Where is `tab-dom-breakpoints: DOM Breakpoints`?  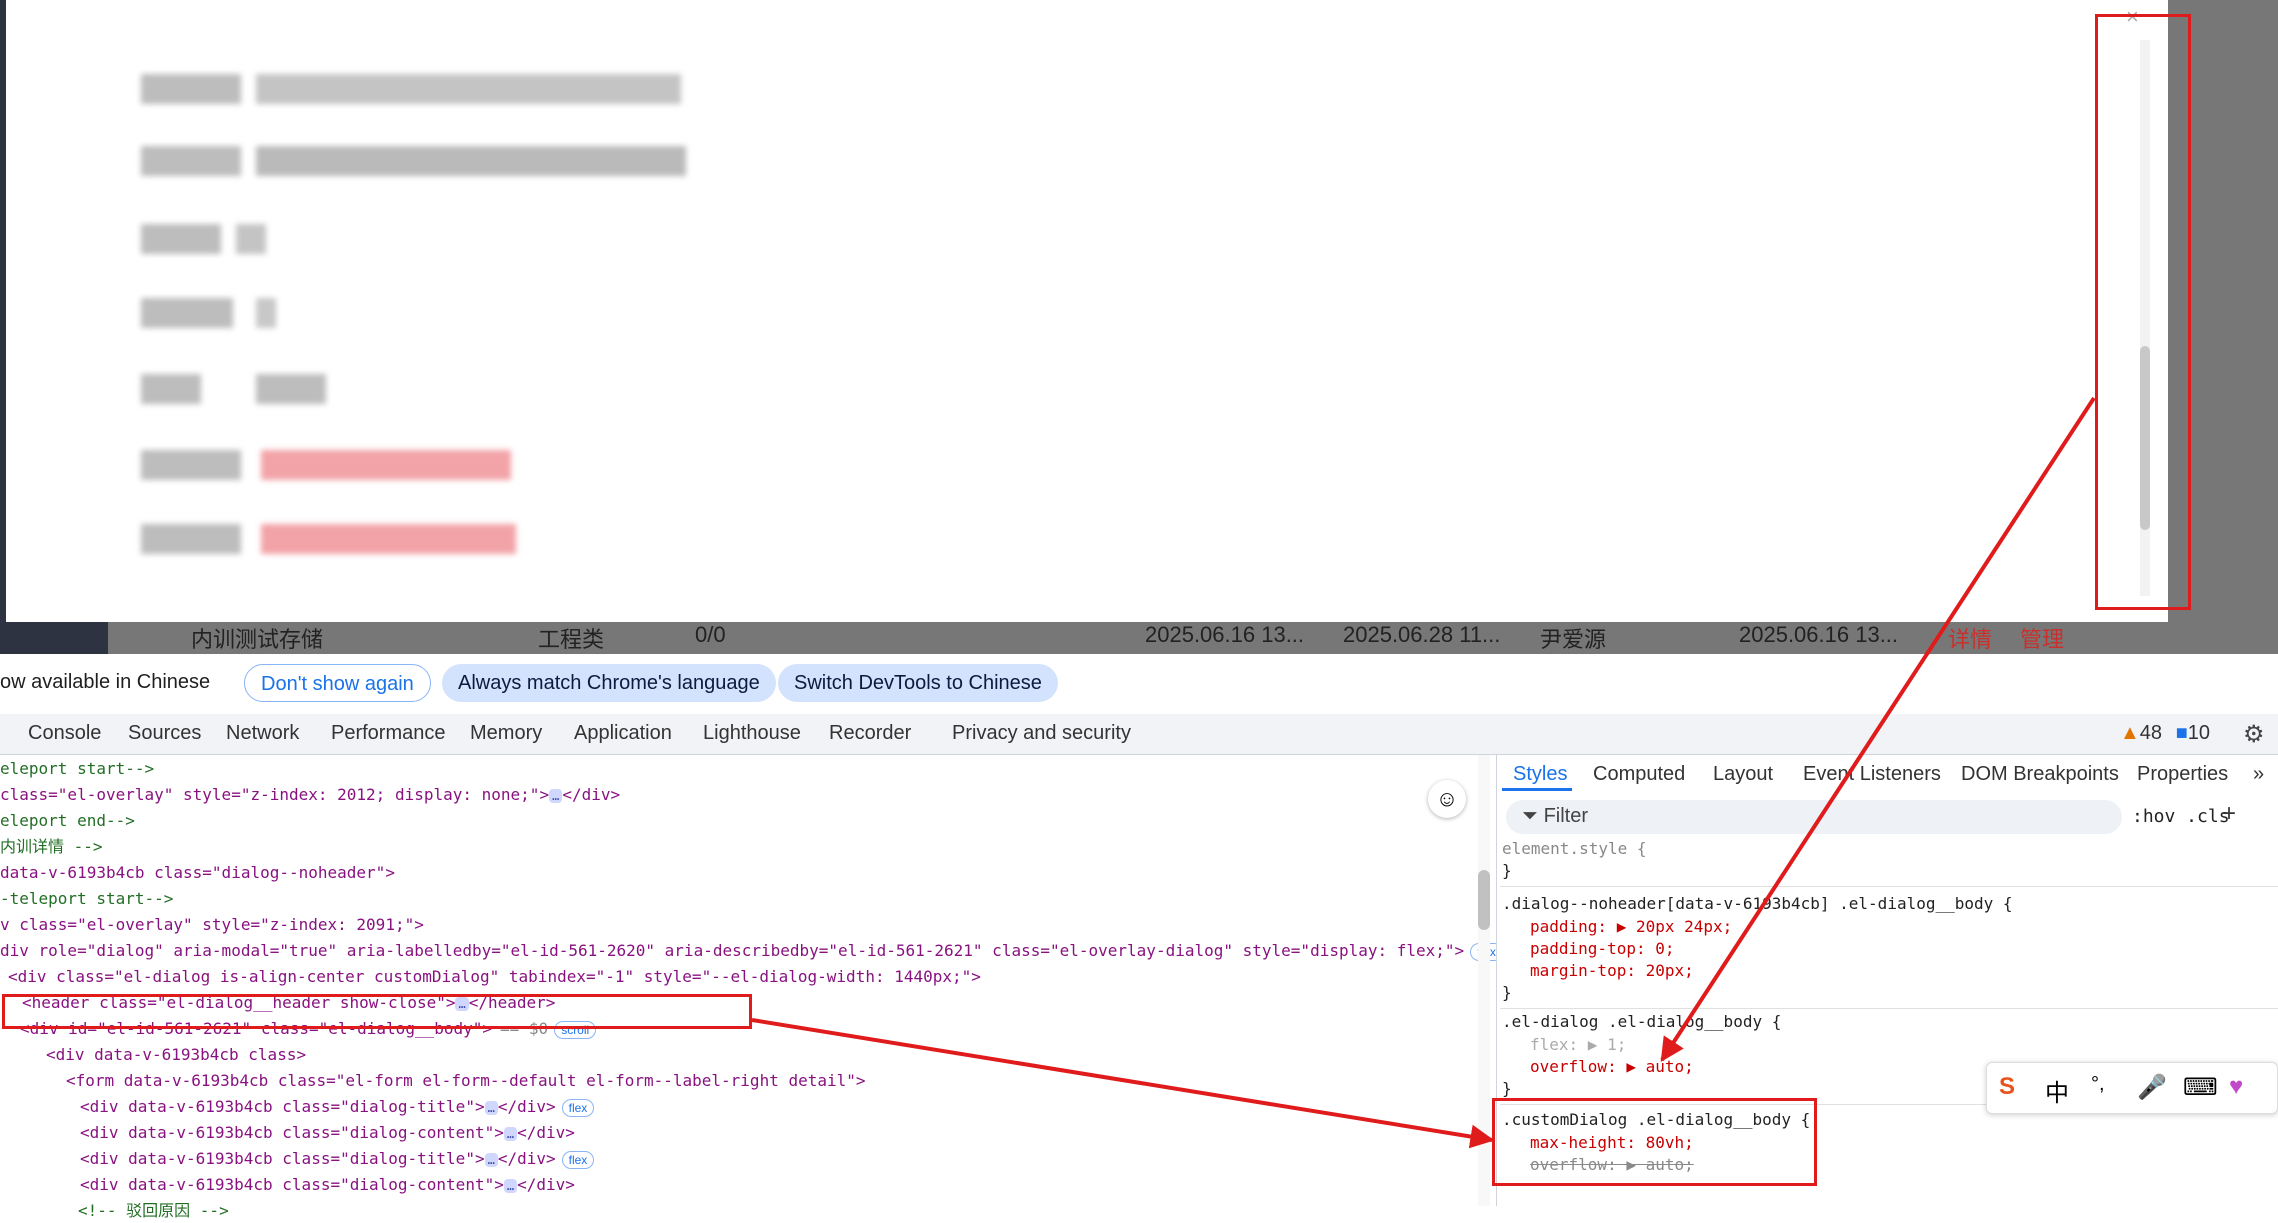 tab-dom-breakpoints: DOM Breakpoints is located at coordinates (2040, 774).